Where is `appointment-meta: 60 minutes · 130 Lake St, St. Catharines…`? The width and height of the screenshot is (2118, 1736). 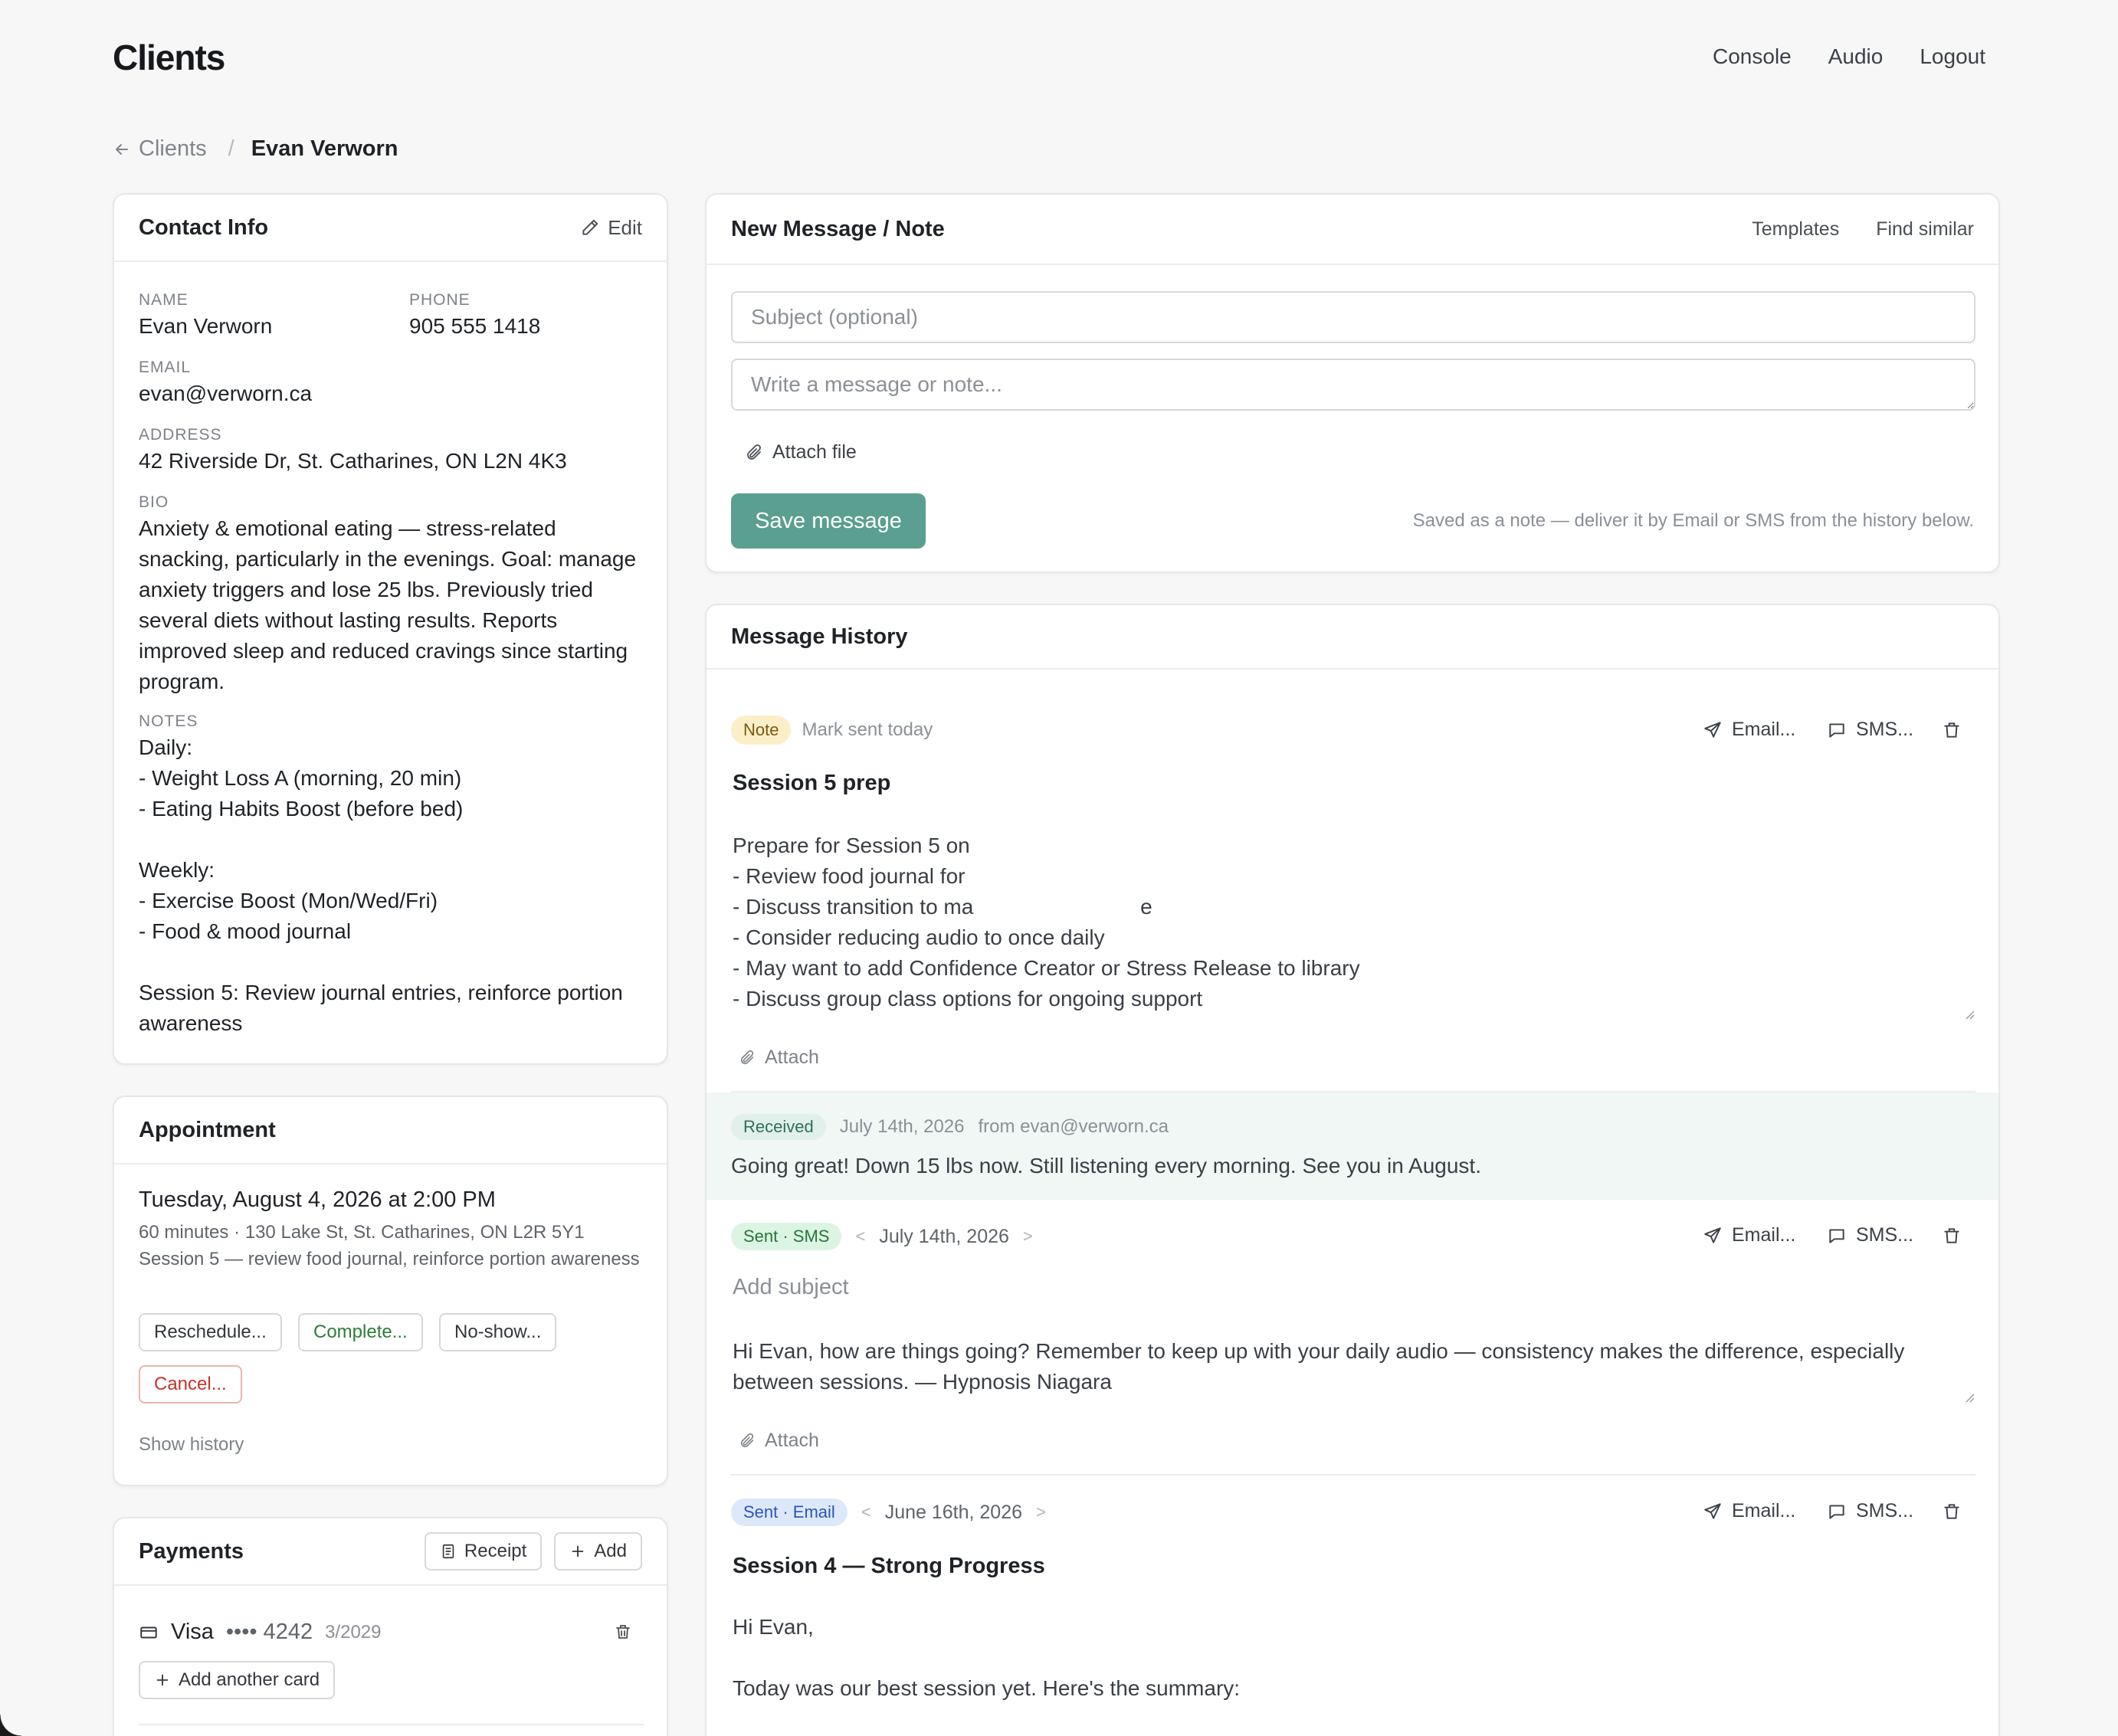 appointment-meta: 60 minutes · 130 Lake St, St. Catharines… is located at coordinates (362, 1232).